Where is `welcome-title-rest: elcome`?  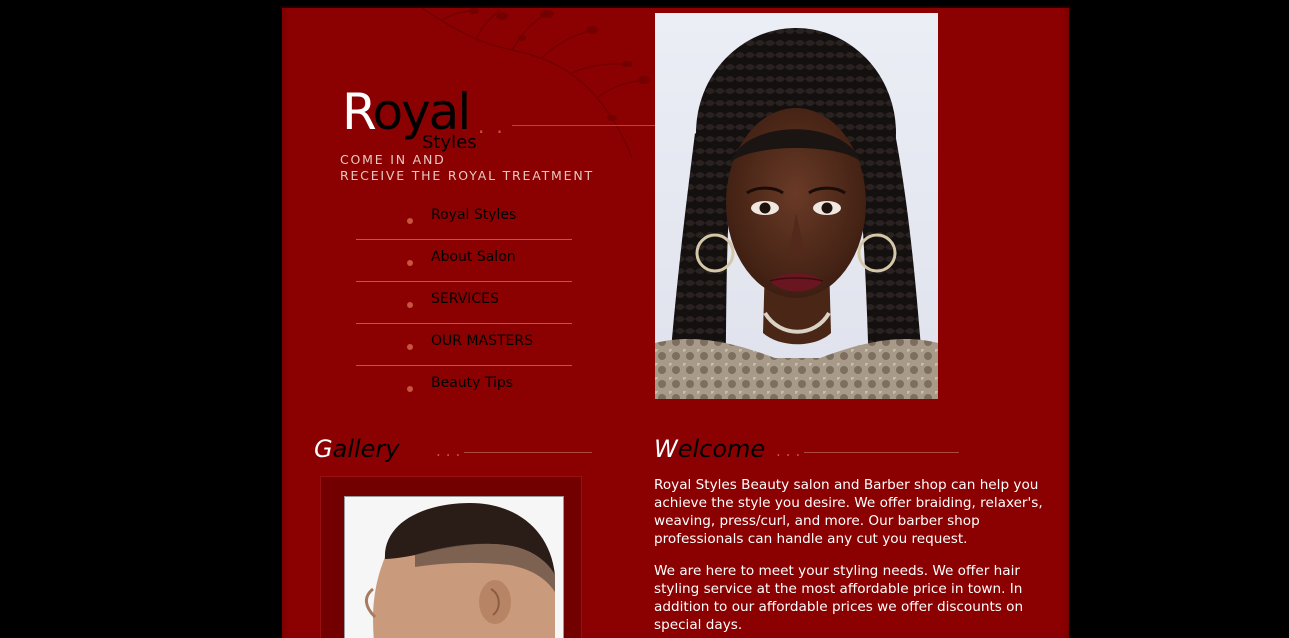
welcome-title-rest: elcome is located at coordinates (721, 449).